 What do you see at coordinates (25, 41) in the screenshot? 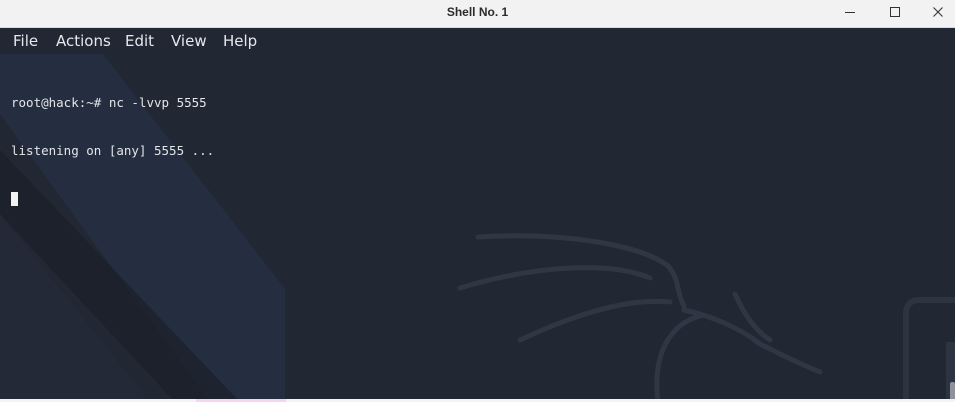
I see `menu-file: File` at bounding box center [25, 41].